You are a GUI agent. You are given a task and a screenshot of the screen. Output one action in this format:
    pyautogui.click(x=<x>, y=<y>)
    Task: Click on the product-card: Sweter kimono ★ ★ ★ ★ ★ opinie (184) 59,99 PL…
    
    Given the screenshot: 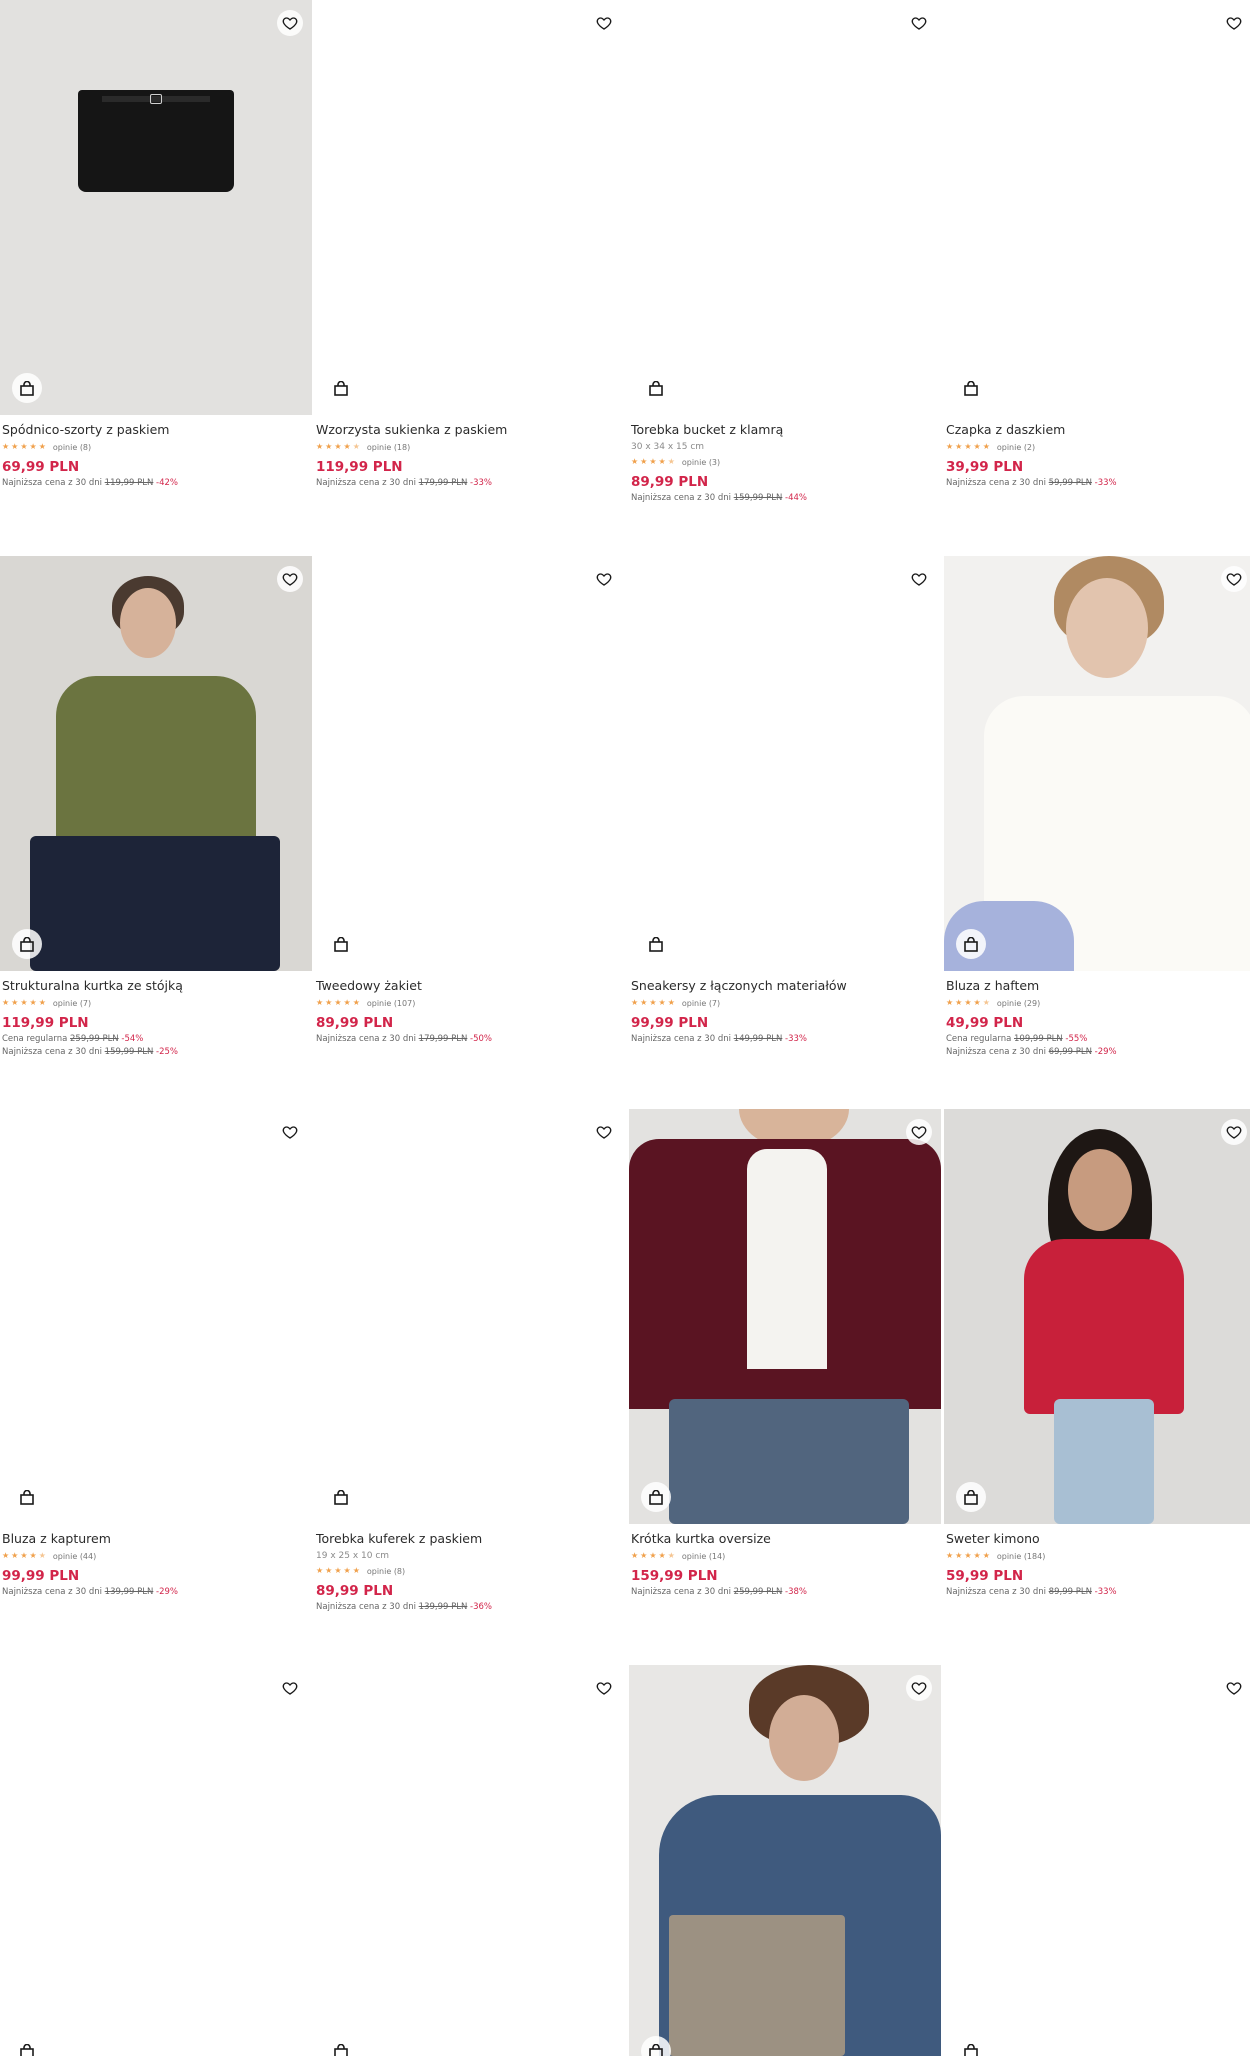 What is the action you would take?
    pyautogui.click(x=1097, y=1354)
    